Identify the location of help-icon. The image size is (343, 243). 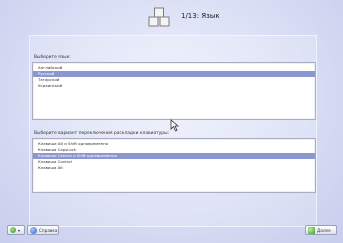
(33, 230).